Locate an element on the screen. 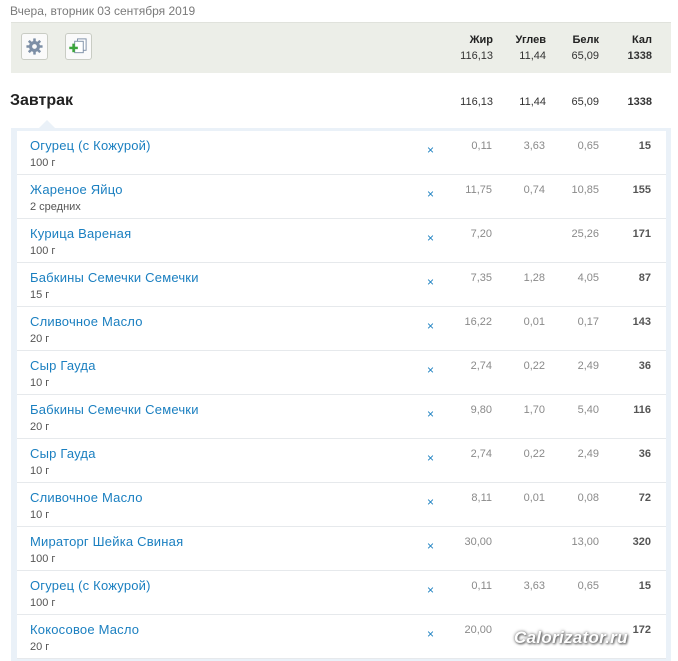 The image size is (678, 661). food-row: Сливочное Масло 20 г × 16,22 0,01 0,17 143 is located at coordinates (341, 329).